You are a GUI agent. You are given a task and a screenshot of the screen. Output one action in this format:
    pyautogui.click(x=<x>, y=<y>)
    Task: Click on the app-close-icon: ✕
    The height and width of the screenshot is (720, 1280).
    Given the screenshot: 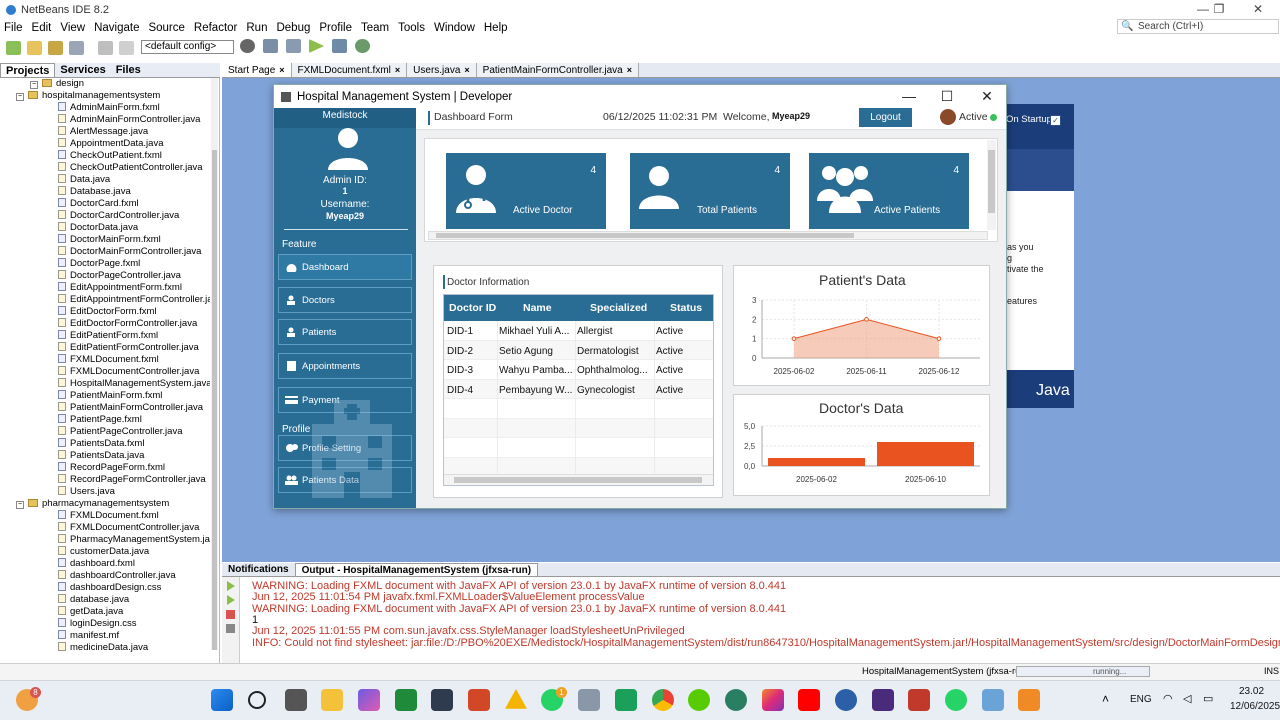 What is the action you would take?
    pyautogui.click(x=987, y=96)
    